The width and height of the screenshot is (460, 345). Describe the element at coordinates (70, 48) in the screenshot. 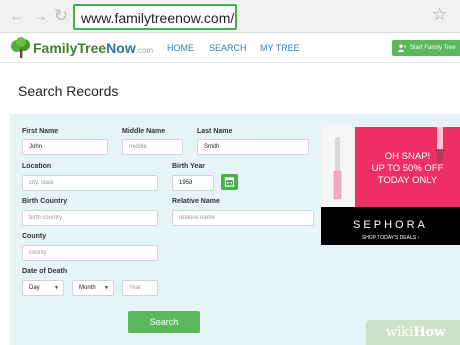

I see `logo-family-text: FamilyTree` at that location.